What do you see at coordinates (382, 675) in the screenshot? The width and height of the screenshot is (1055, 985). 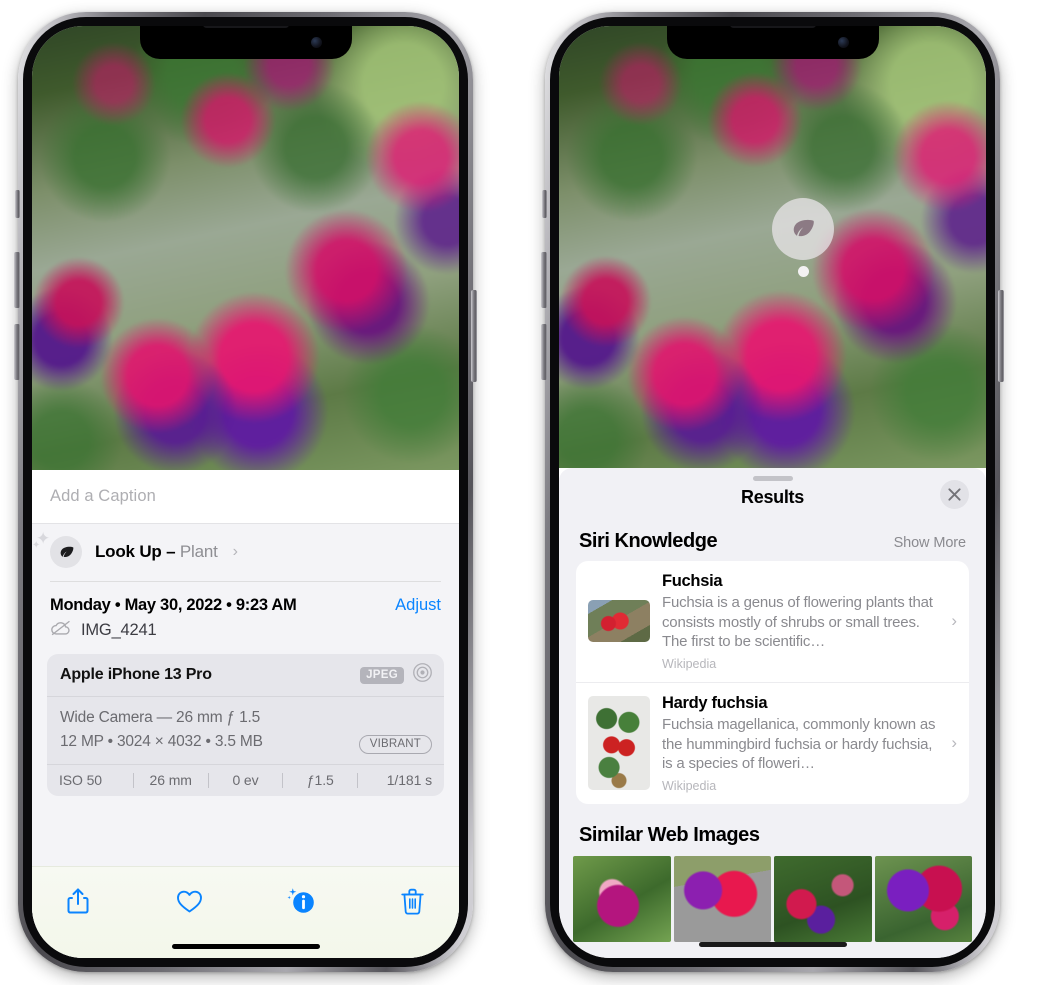 I see `format-badge: JPEG` at bounding box center [382, 675].